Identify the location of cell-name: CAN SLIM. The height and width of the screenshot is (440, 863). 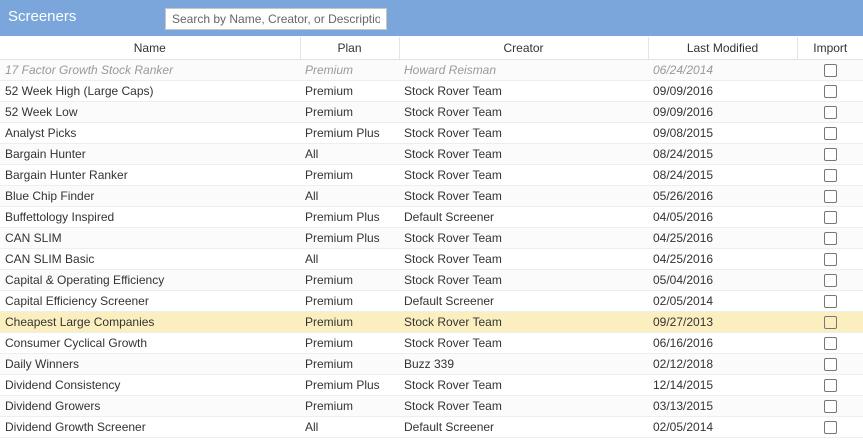
(150, 238).